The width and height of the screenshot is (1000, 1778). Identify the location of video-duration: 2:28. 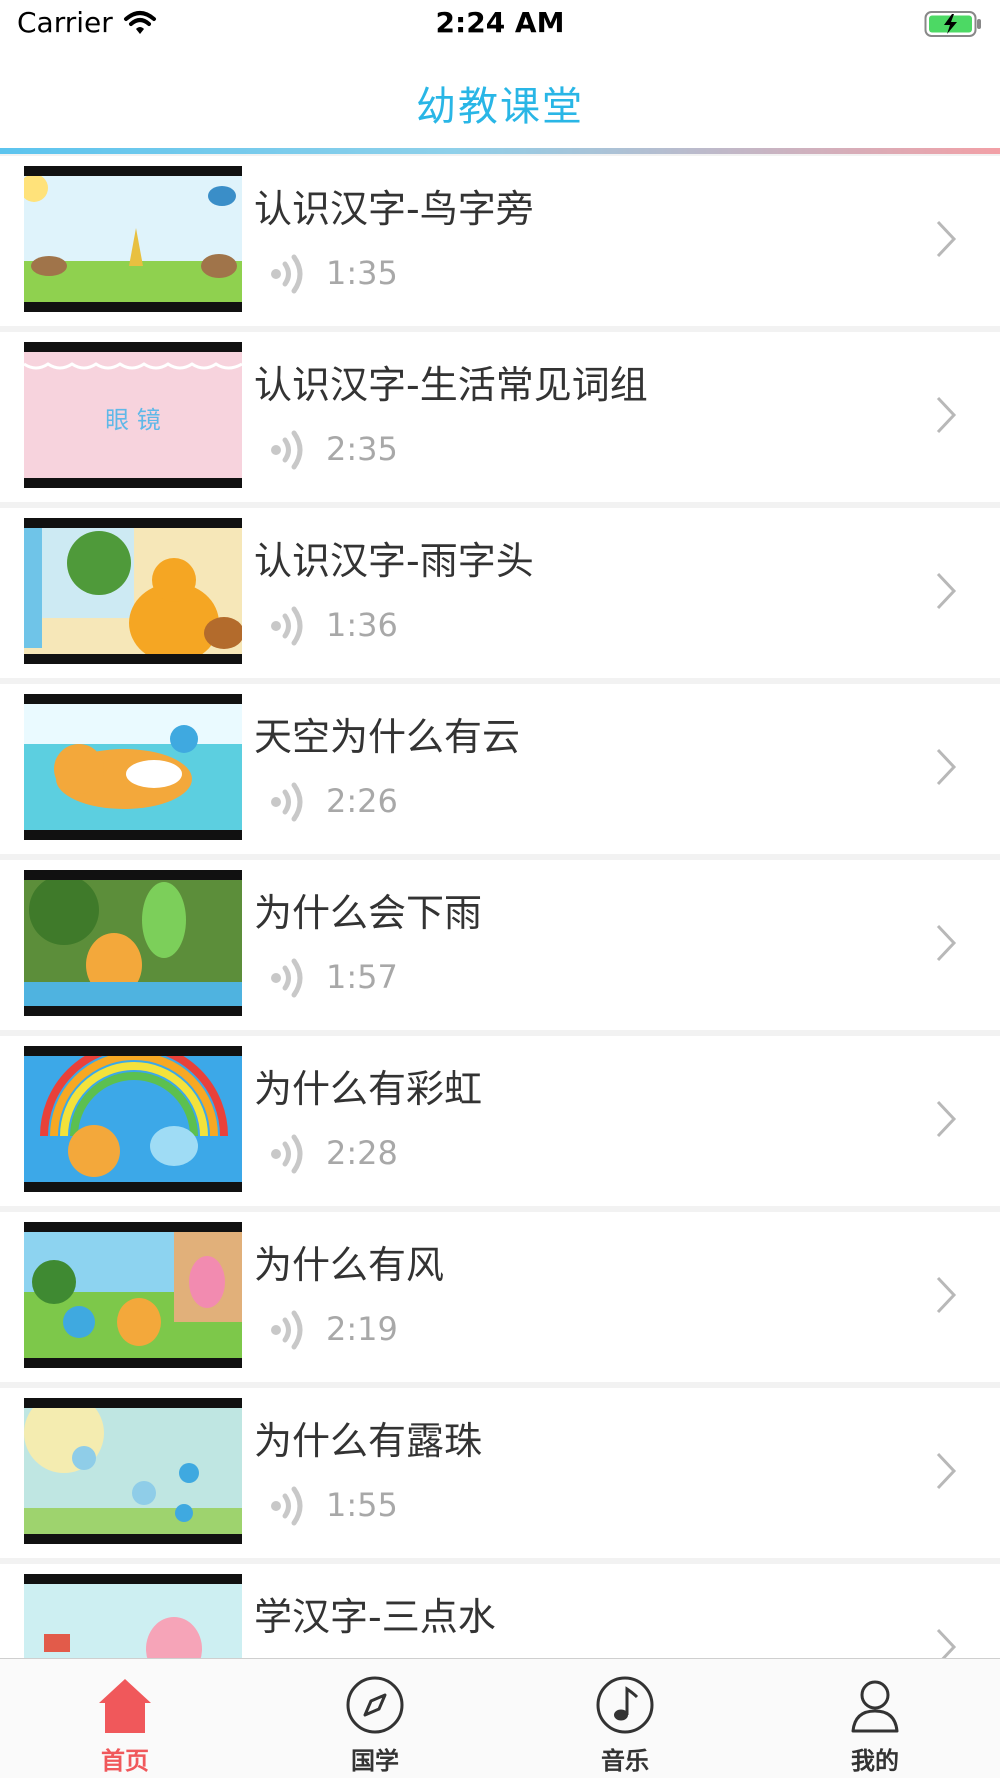
(362, 1153).